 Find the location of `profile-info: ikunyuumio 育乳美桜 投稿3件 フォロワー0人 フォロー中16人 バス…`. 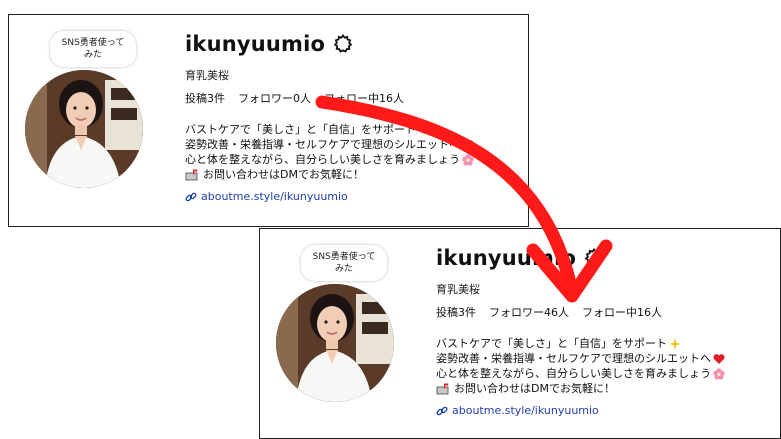

profile-info: ikunyuumio 育乳美桜 投稿3件 フォロワー0人 フォロー中16人 バス… is located at coordinates (329, 116).